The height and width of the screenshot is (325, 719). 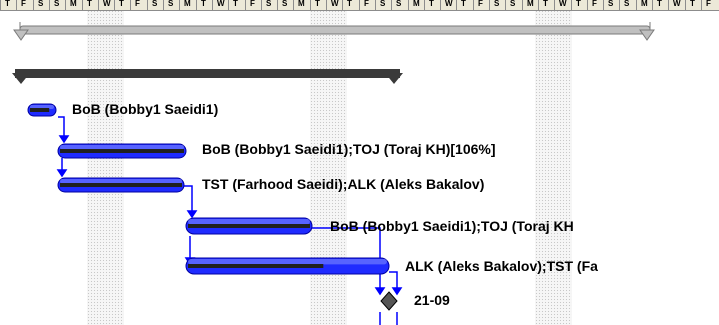 I want to click on summary-task-bar, so click(x=207, y=76).